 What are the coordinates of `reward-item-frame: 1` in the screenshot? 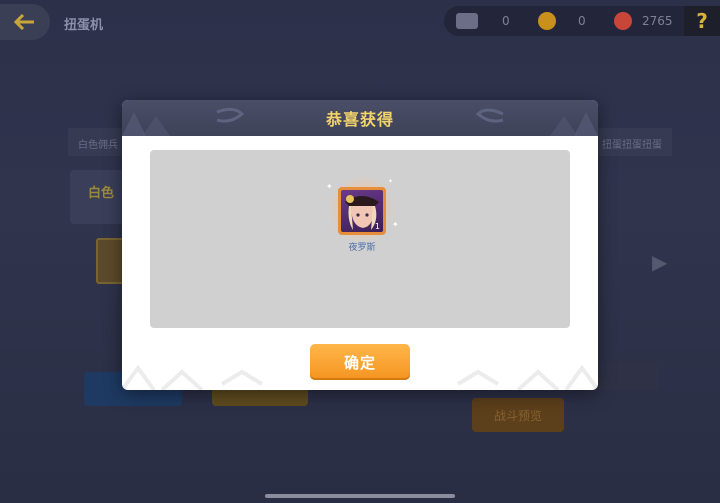 It's located at (362, 211).